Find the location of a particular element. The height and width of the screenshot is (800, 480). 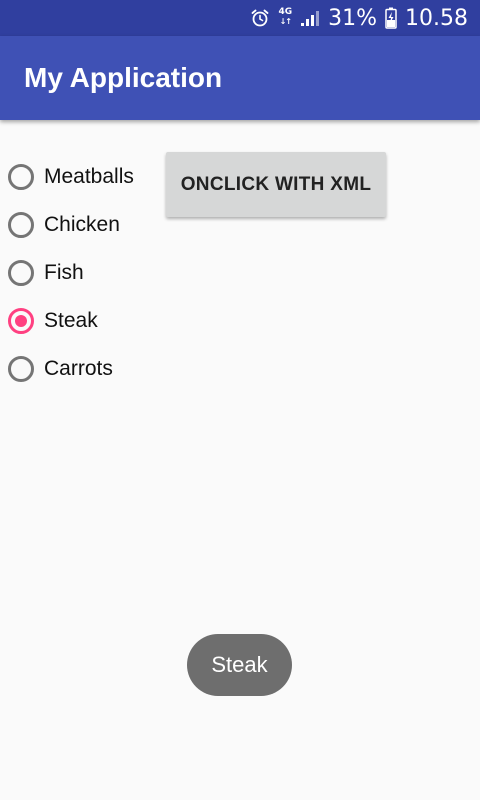

alarm-icon is located at coordinates (260, 18).